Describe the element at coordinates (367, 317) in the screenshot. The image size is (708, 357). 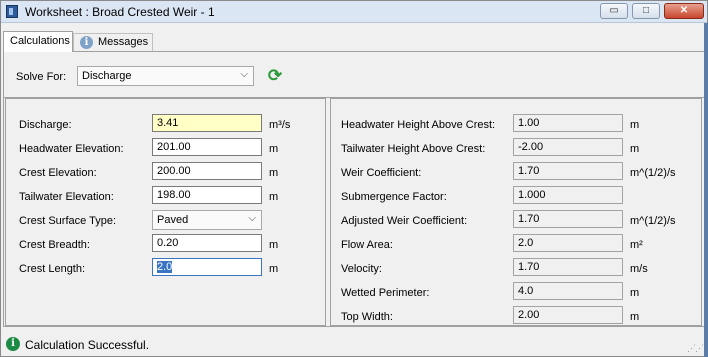
I see `top-width-label: Top Width:` at that location.